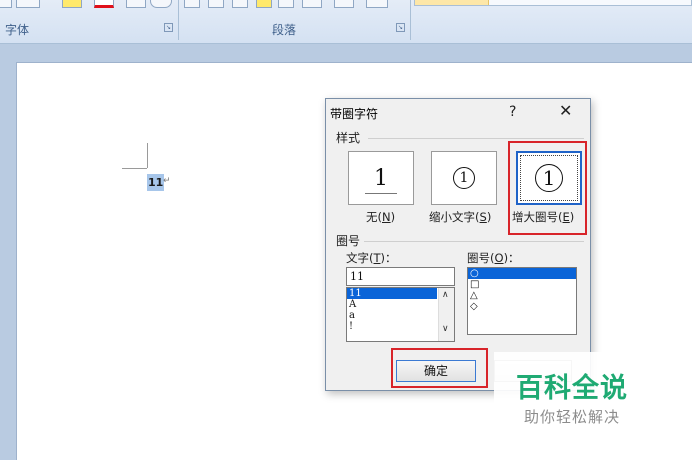  I want to click on watermark: 百科全说 助你轻松解决, so click(580, 394).